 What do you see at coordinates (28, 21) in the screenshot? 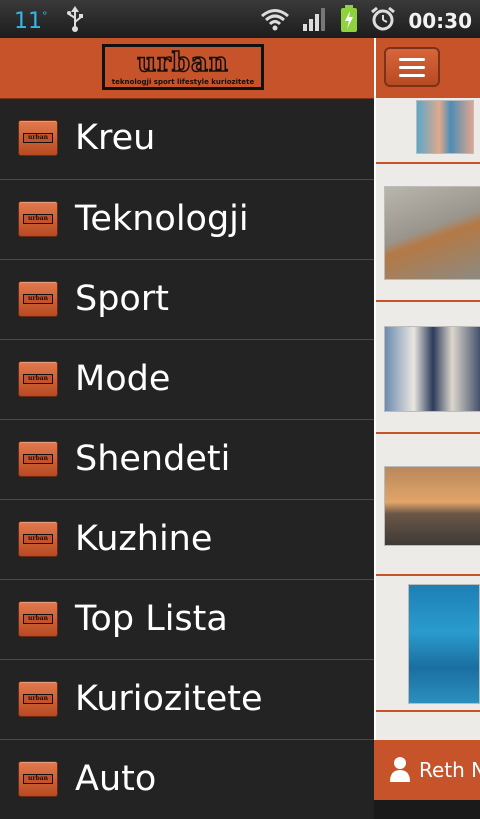
I see `temperature-value: 11` at bounding box center [28, 21].